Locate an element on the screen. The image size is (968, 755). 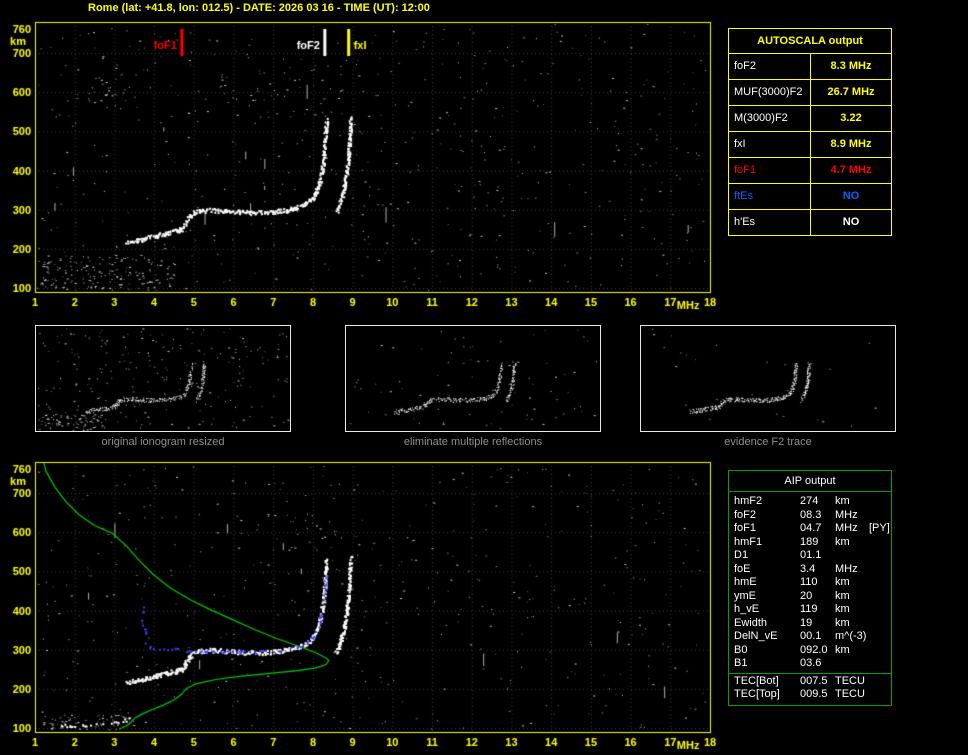
param-value: 01.1 is located at coordinates (811, 555).